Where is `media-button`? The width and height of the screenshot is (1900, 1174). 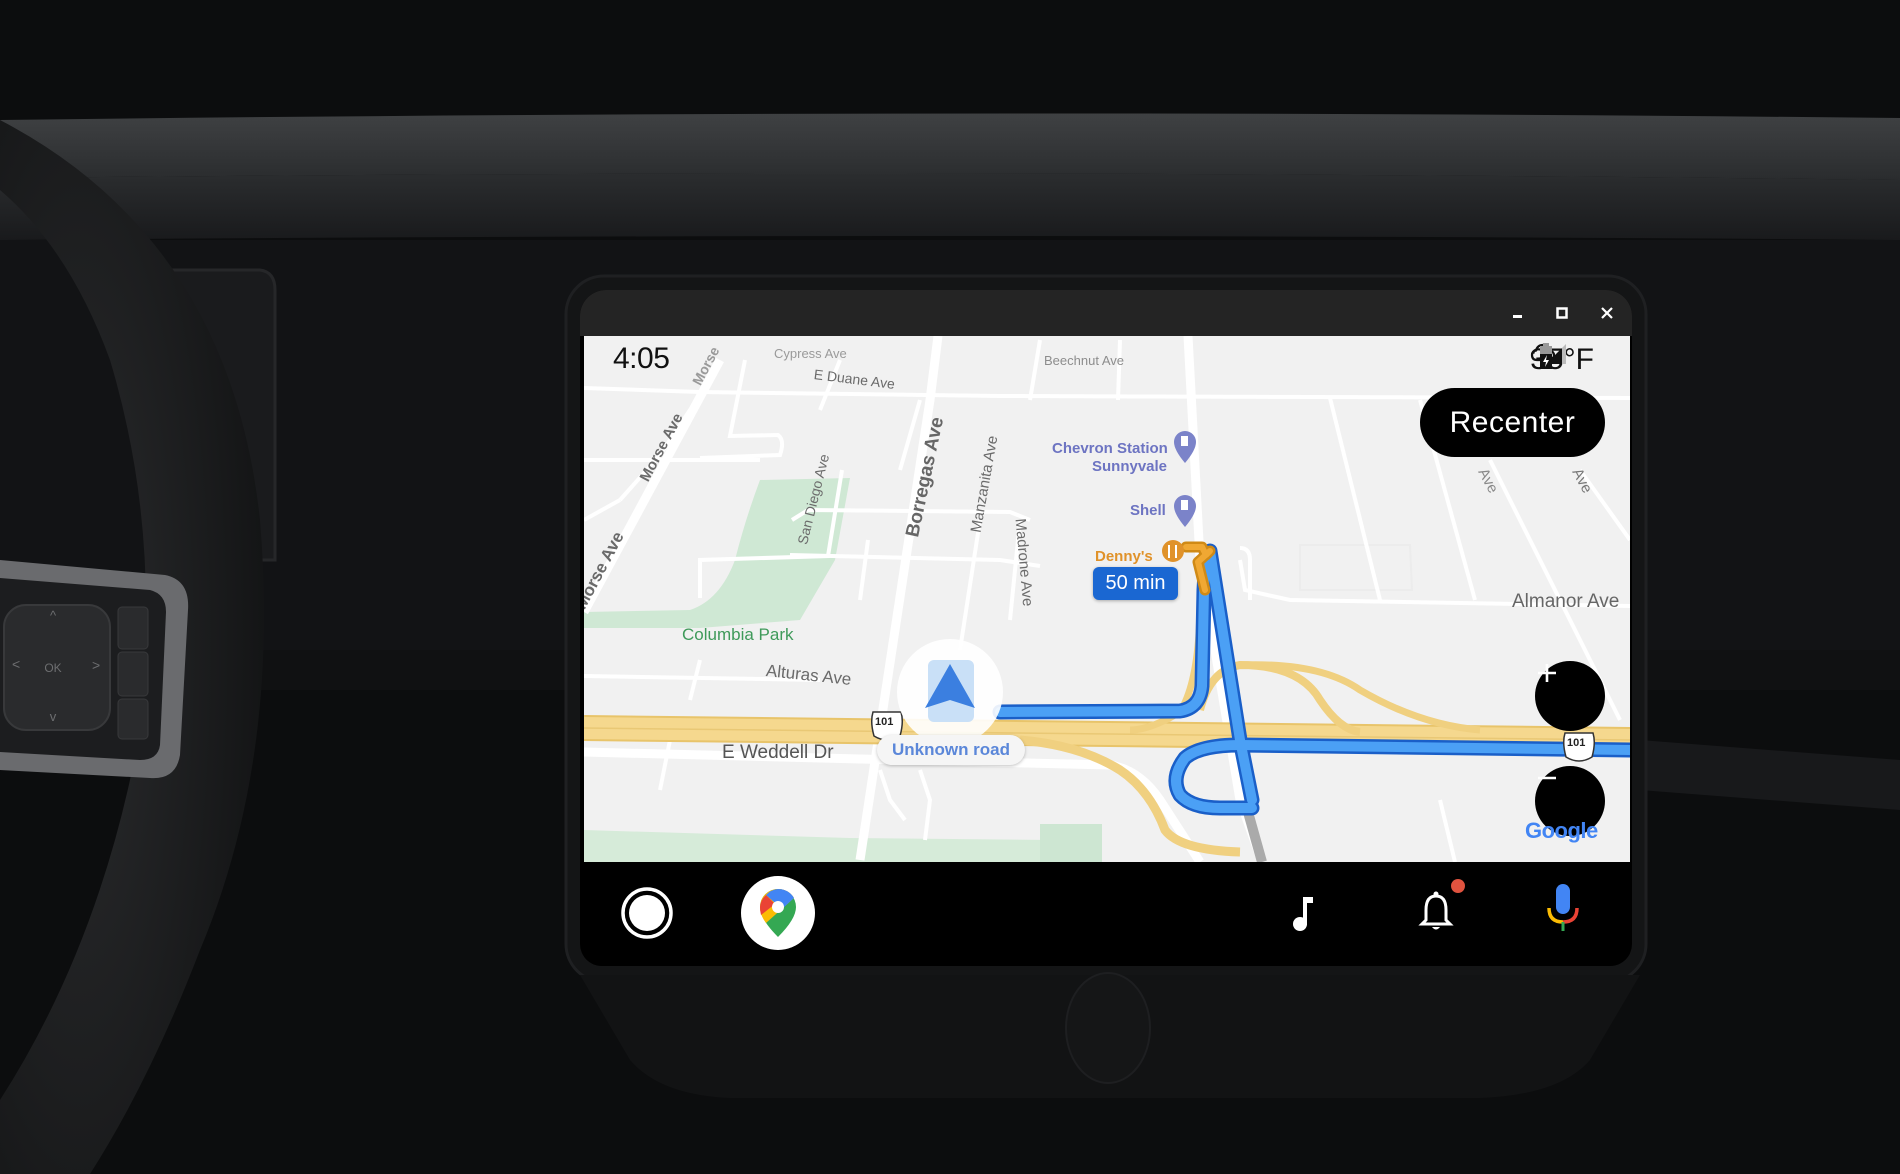 media-button is located at coordinates (1304, 913).